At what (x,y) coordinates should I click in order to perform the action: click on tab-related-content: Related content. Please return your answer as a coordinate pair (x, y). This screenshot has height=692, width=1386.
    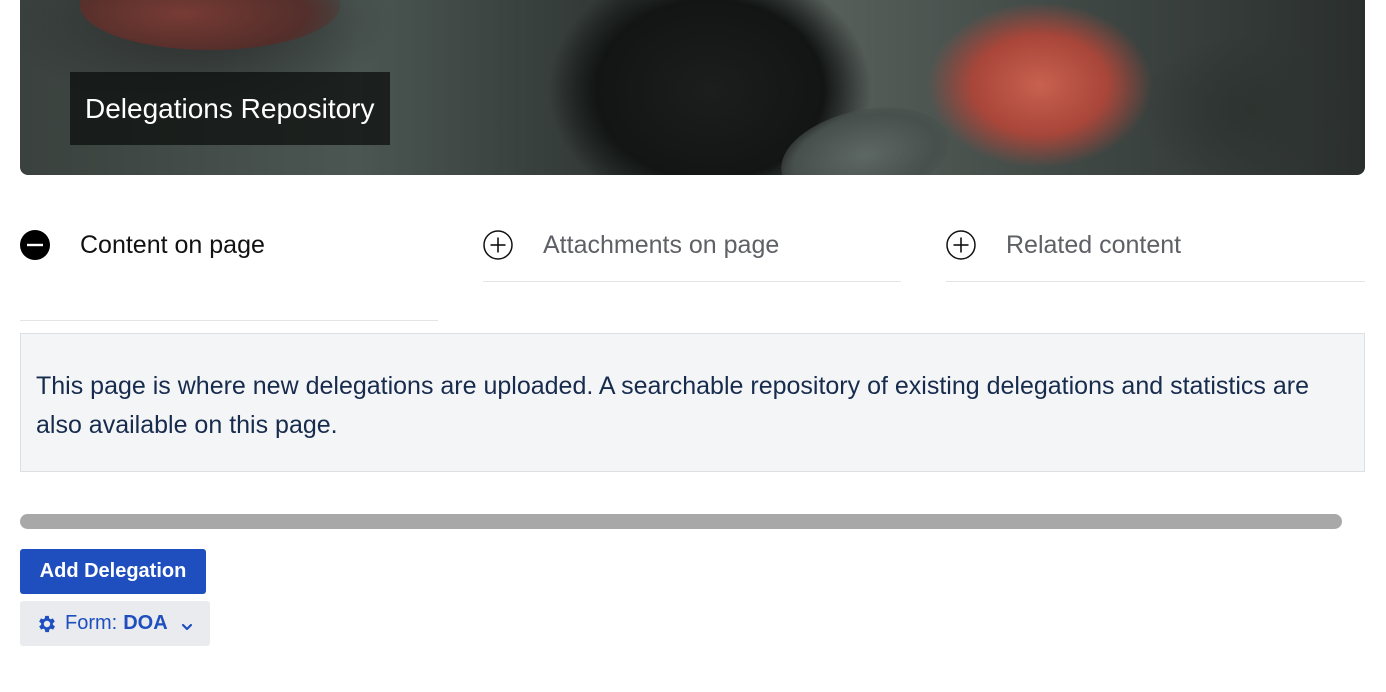
    Looking at the image, I should click on (1063, 245).